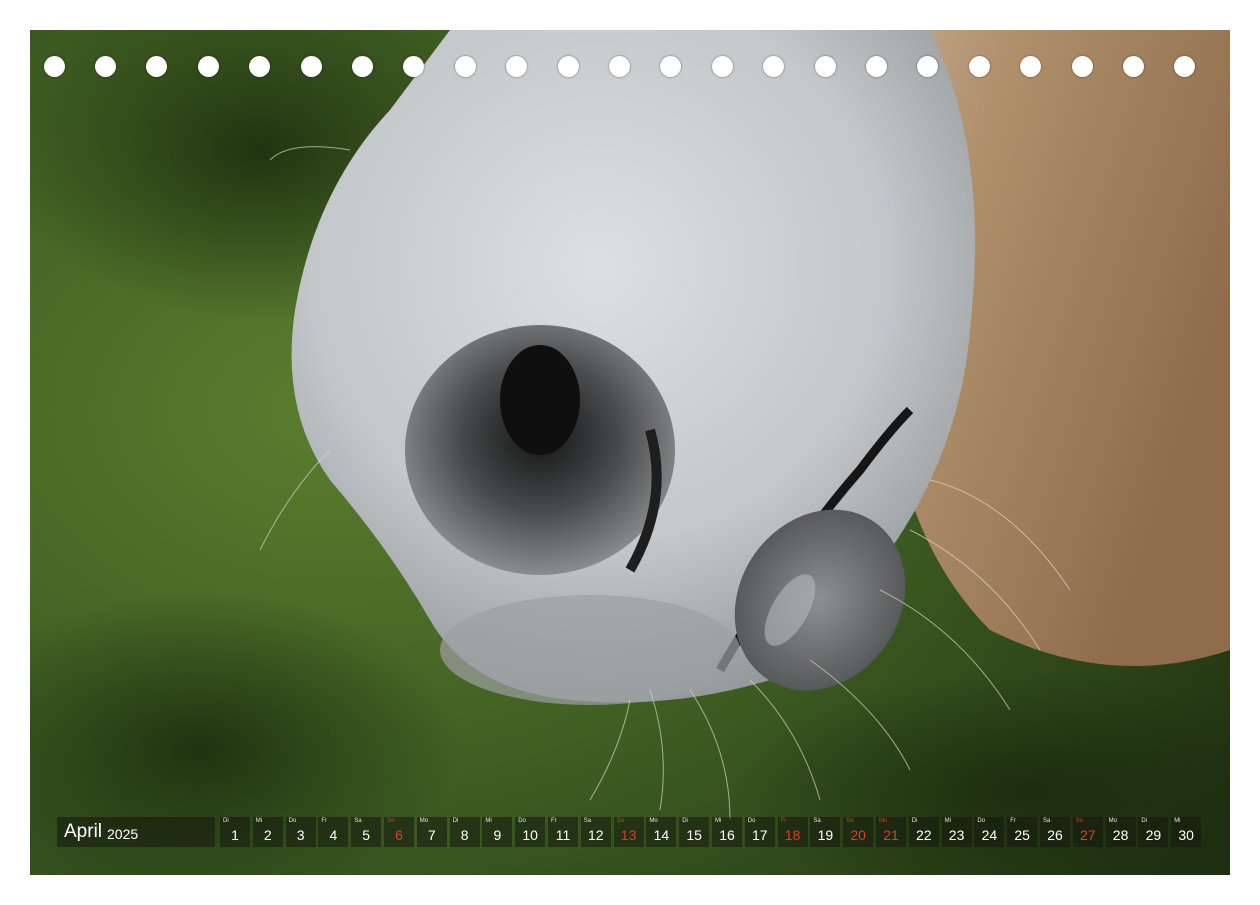 Image resolution: width=1260 pixels, height=905 pixels. Describe the element at coordinates (792, 835) in the screenshot. I see `day-number: 18` at that location.